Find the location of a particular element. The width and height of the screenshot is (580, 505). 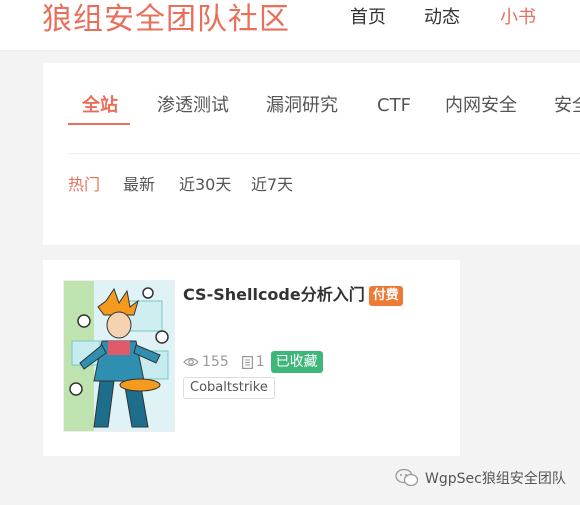

sort-tab-30days: 近30天 is located at coordinates (205, 185).